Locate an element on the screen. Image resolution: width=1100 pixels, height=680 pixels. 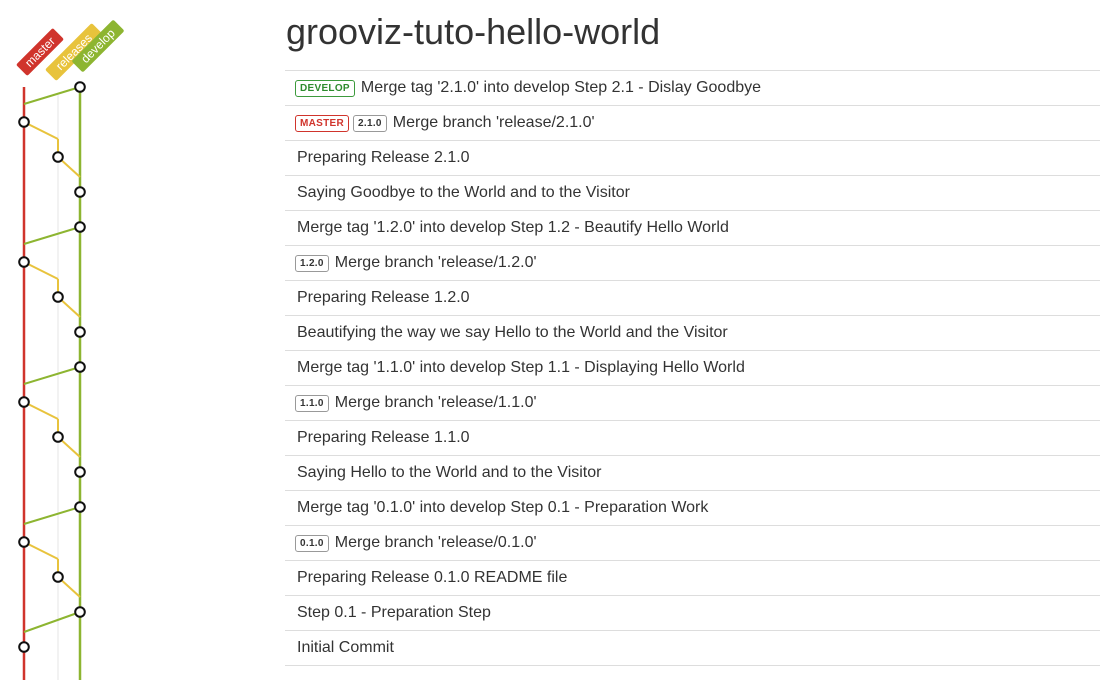
branch-graph: masterreleasesdevelop is located at coordinates (70, 350).